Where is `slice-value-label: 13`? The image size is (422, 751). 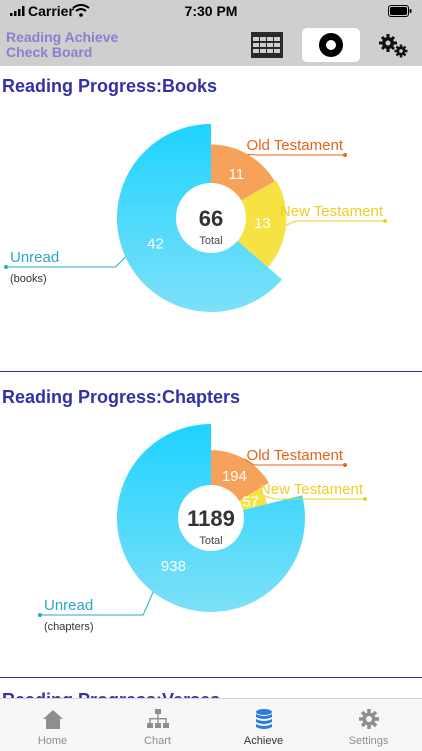 slice-value-label: 13 is located at coordinates (262, 223).